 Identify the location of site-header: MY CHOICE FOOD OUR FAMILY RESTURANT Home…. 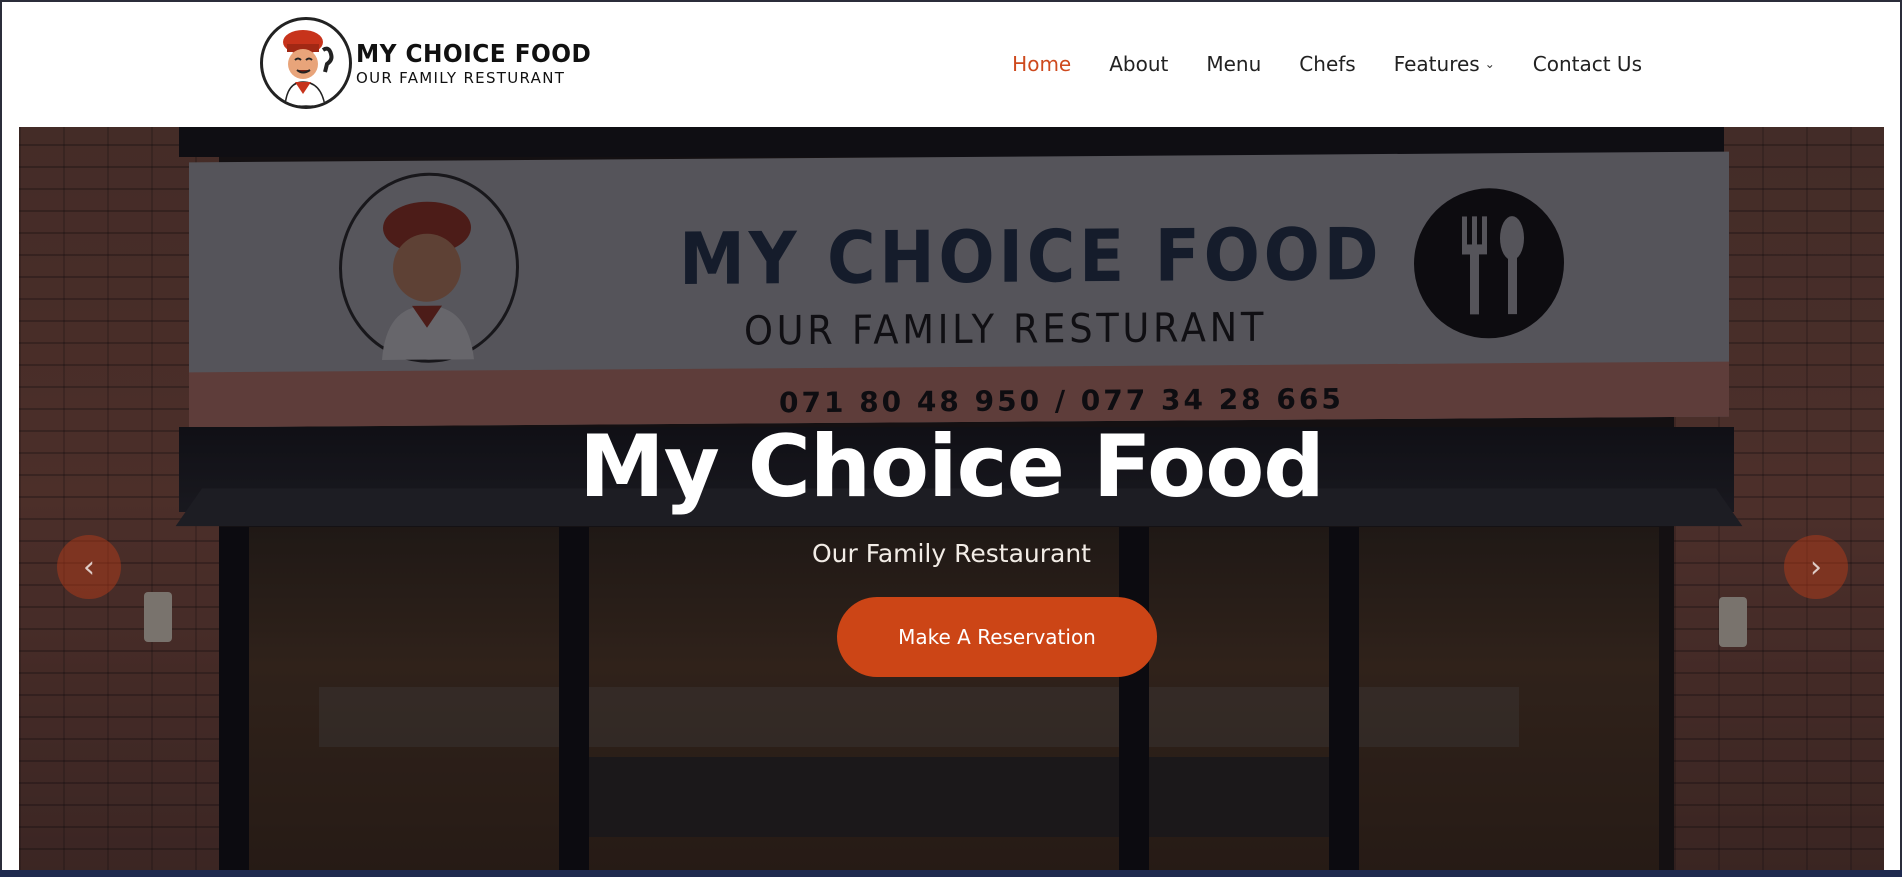
(951, 64).